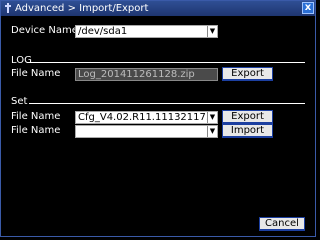  Describe the element at coordinates (82, 8) in the screenshot. I see `window-title: Advanced > Import/Export` at that location.